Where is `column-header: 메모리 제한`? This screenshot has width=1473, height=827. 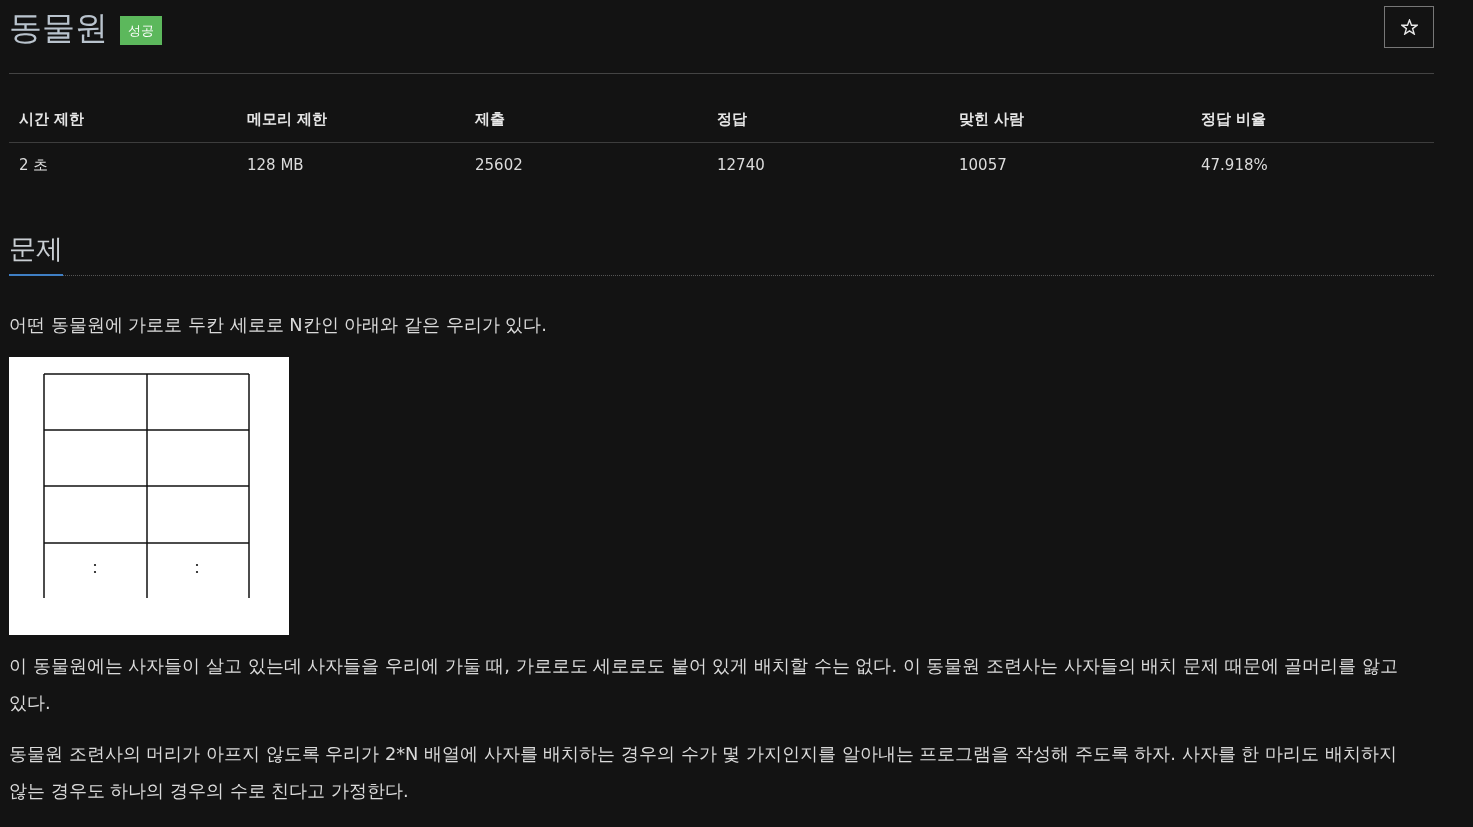 column-header: 메모리 제한 is located at coordinates (351, 121).